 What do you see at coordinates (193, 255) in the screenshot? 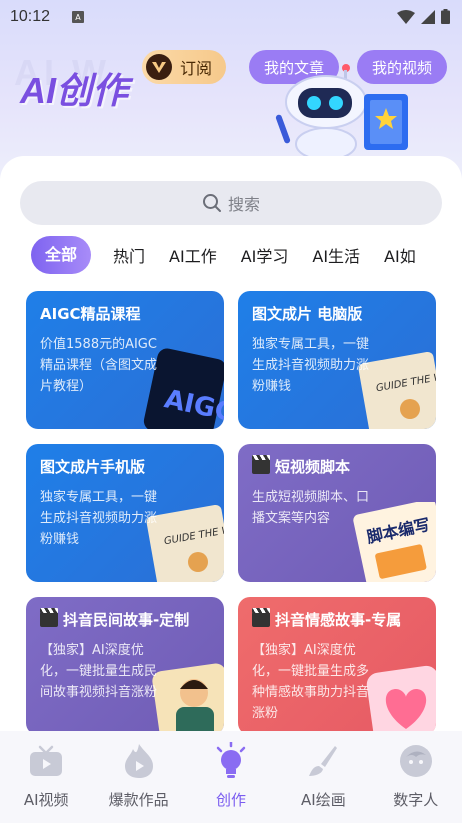
I see `tab-ai-work: AI工作` at bounding box center [193, 255].